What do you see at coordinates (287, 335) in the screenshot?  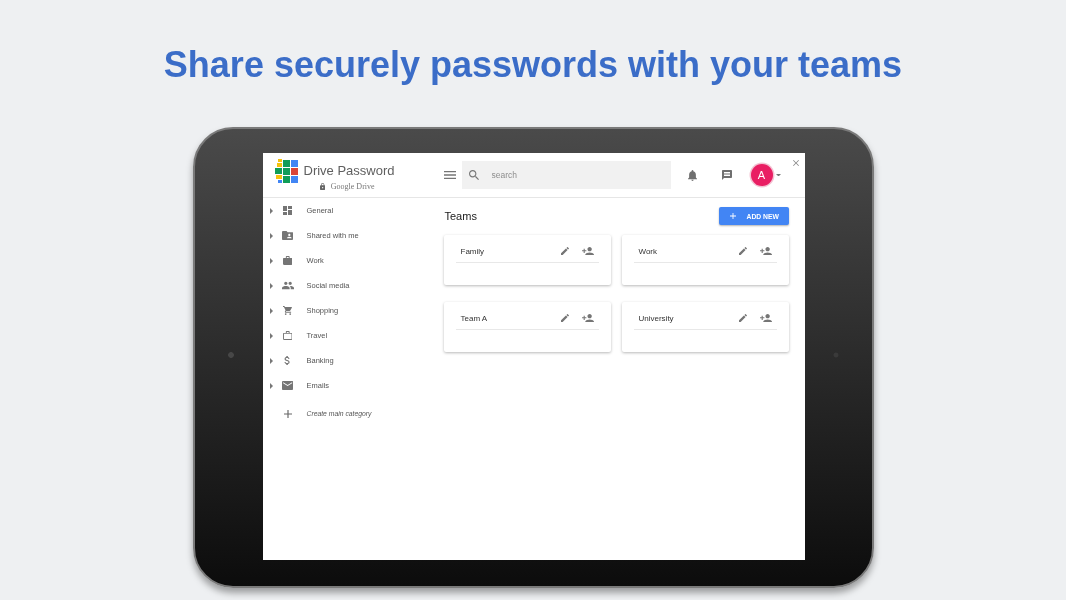 I see `suitcase-icon` at bounding box center [287, 335].